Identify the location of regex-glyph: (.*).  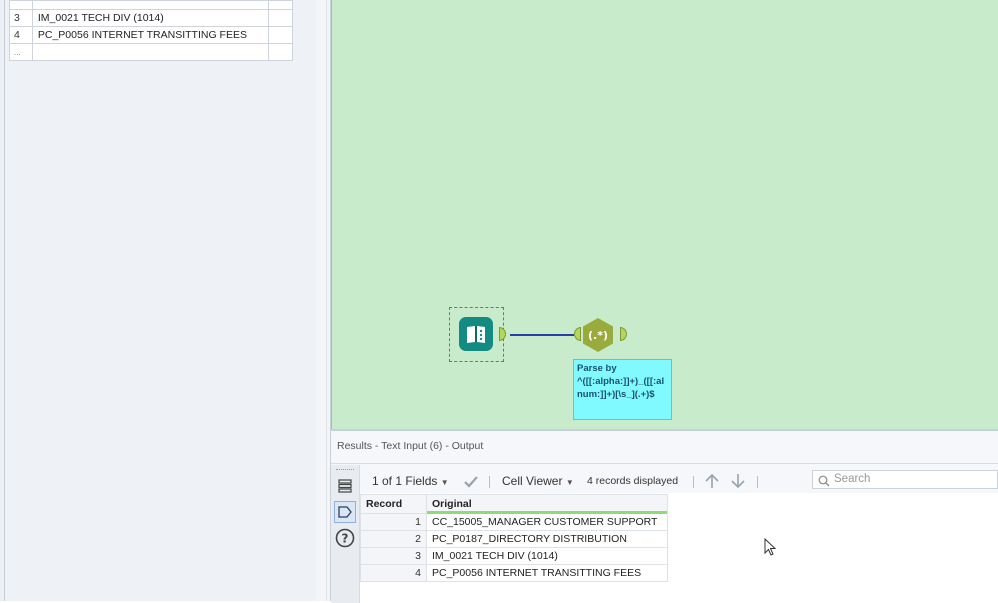
(598, 335).